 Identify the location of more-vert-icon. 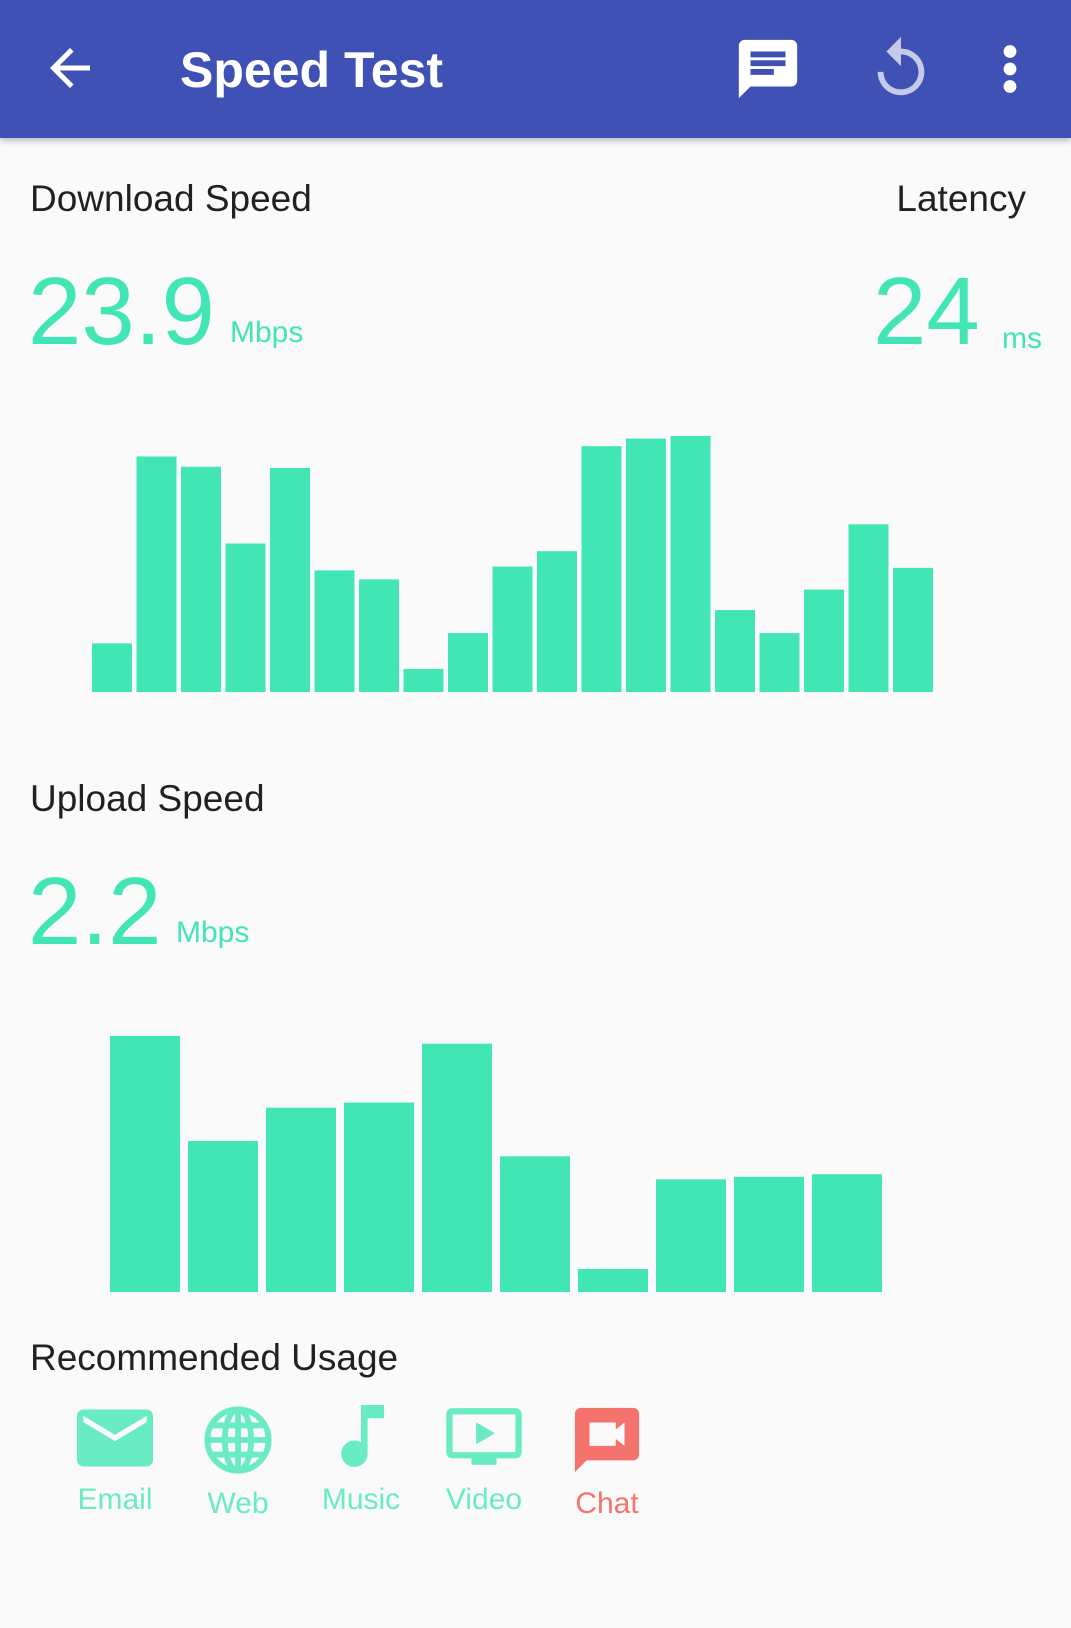
(1010, 69).